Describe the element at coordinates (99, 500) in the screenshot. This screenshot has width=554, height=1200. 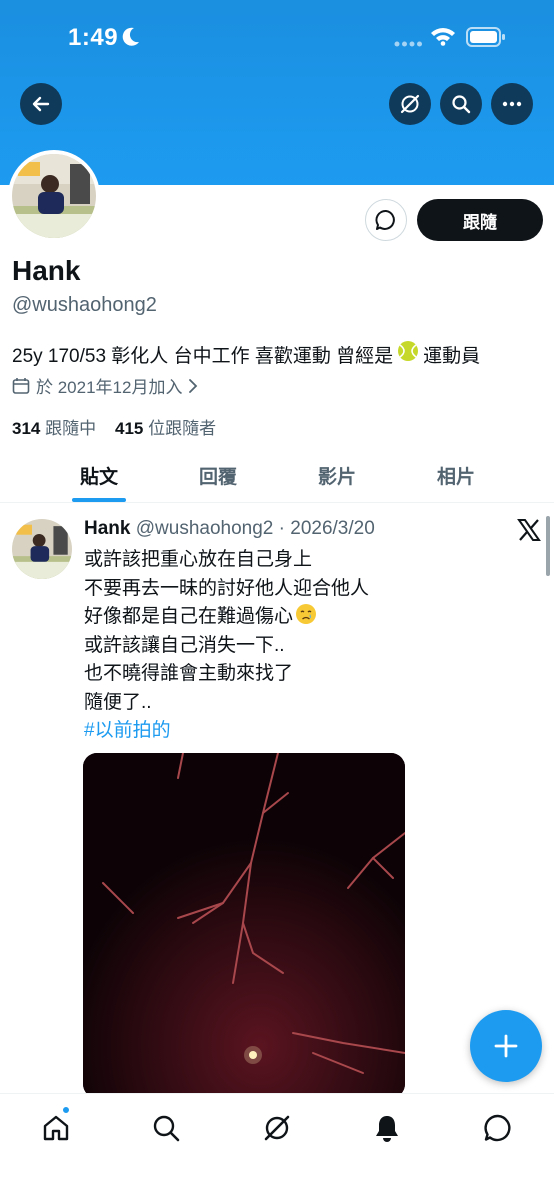
I see `active-tab-indicator` at that location.